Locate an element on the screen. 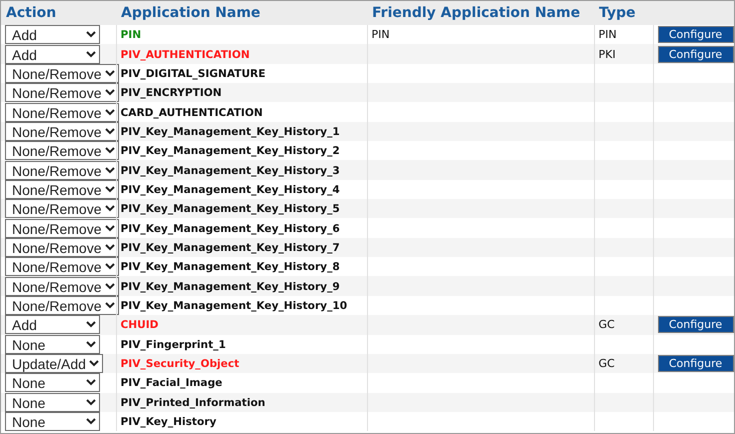 Image resolution: width=735 pixels, height=434 pixels. application-name: PIV_Fingerprint_1 is located at coordinates (173, 344).